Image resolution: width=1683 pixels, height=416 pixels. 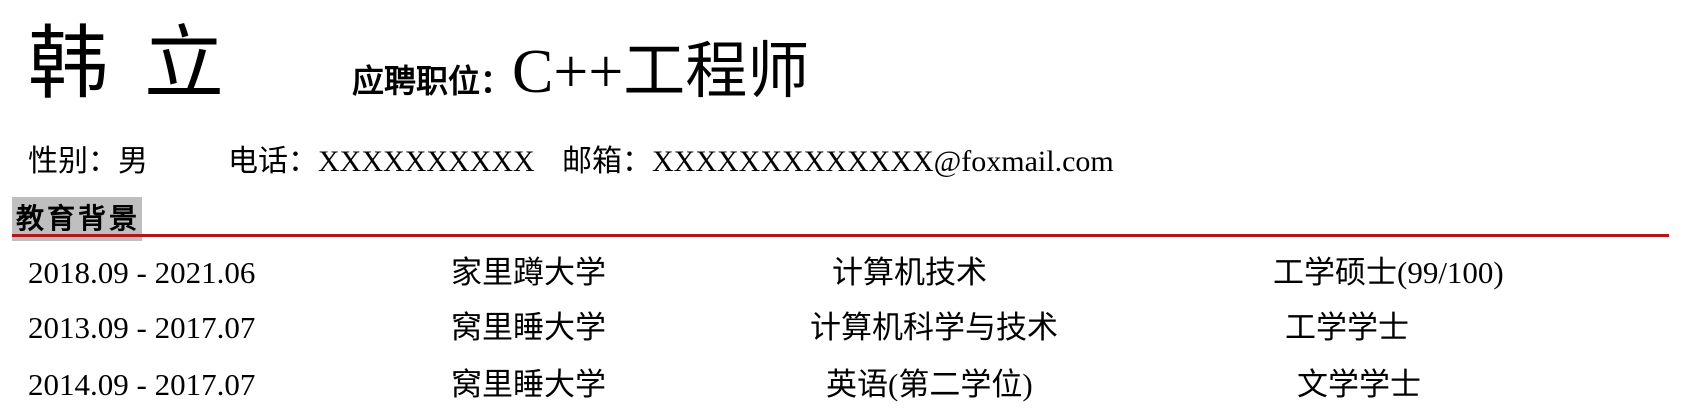 What do you see at coordinates (1347, 327) in the screenshot?
I see `edu-degree: 工学学士` at bounding box center [1347, 327].